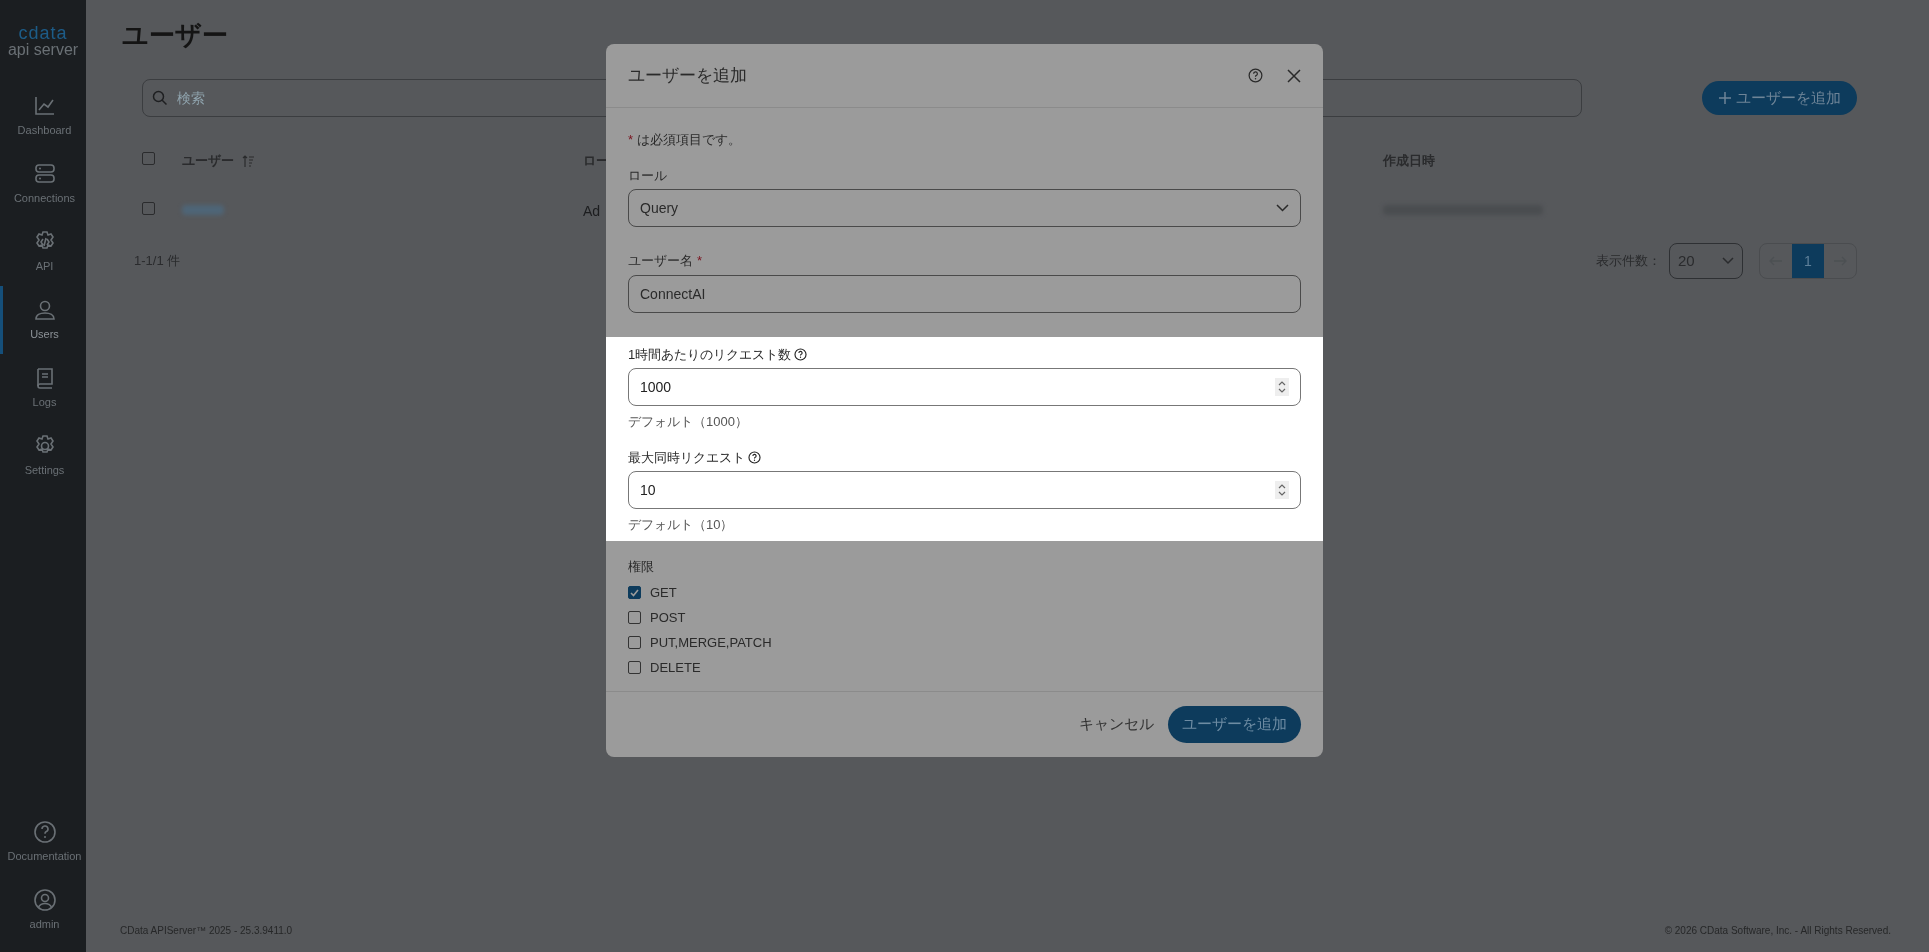 The height and width of the screenshot is (952, 1929). What do you see at coordinates (647, 175) in the screenshot?
I see `field-label: ロール` at bounding box center [647, 175].